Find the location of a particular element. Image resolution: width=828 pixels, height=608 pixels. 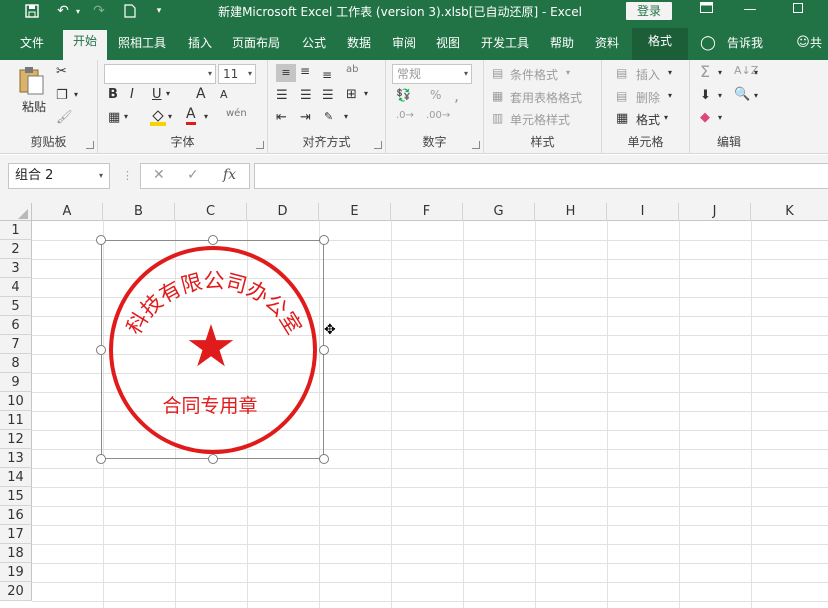

tab-help: 帮助 is located at coordinates (562, 43).